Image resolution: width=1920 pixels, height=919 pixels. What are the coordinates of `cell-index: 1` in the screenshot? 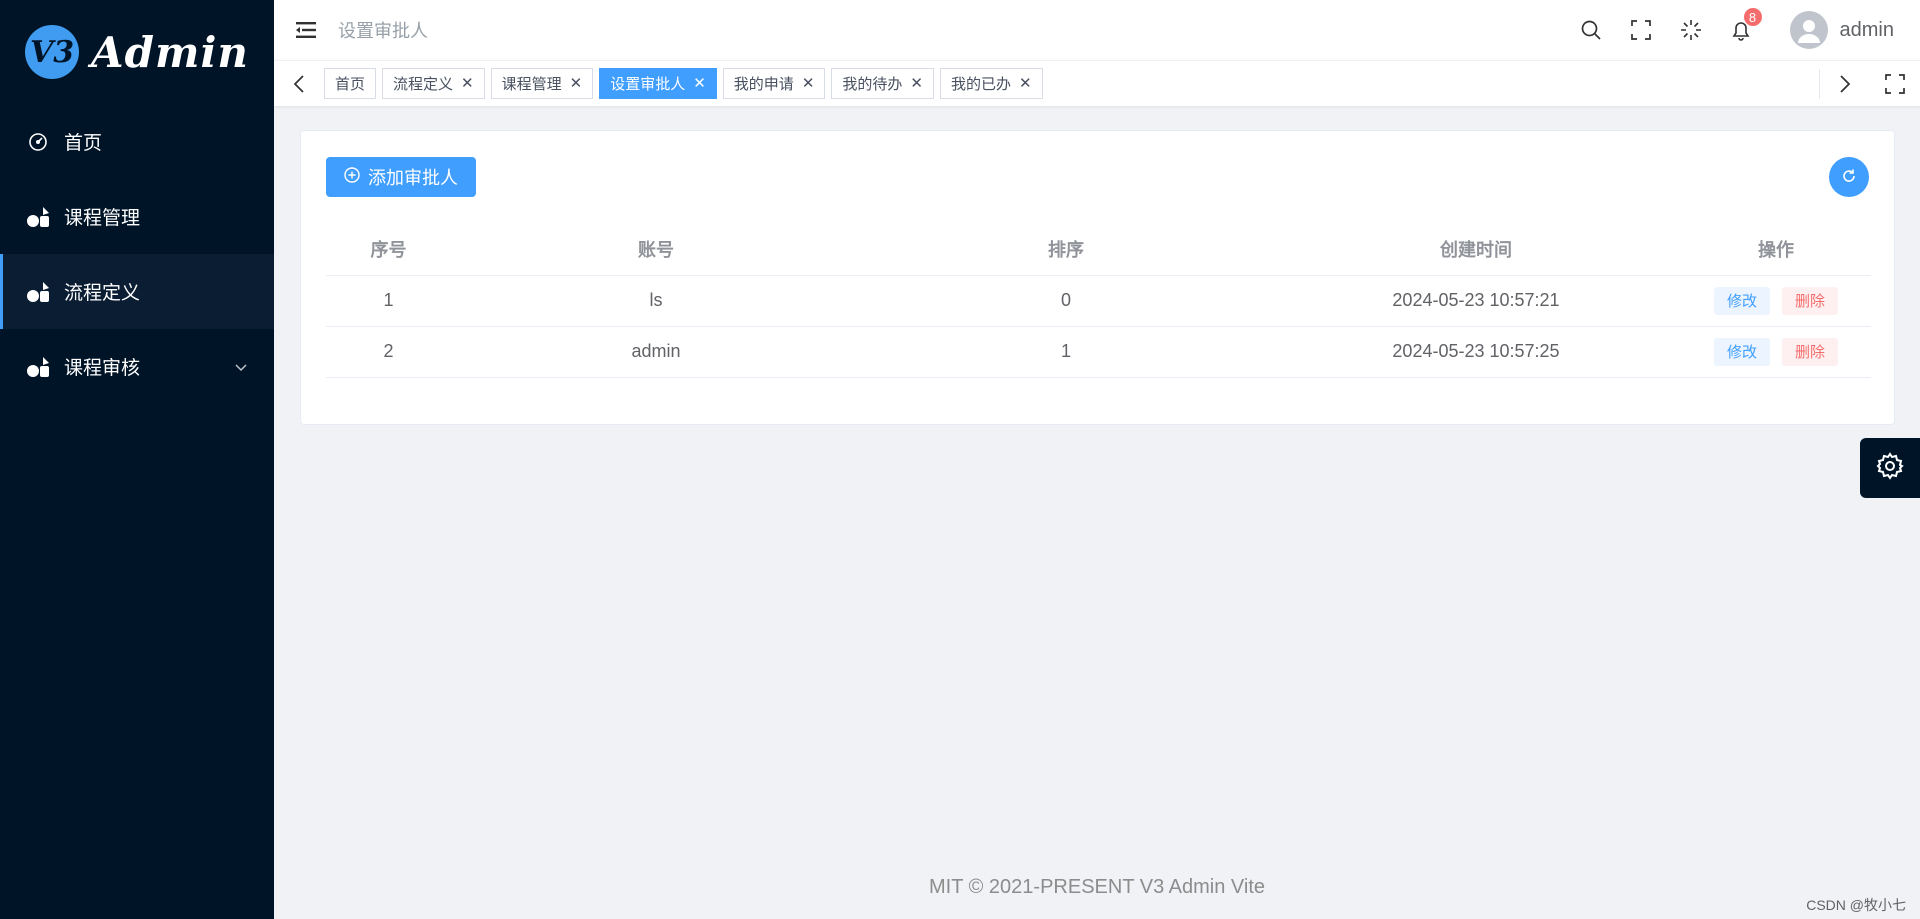 It's located at (388, 301).